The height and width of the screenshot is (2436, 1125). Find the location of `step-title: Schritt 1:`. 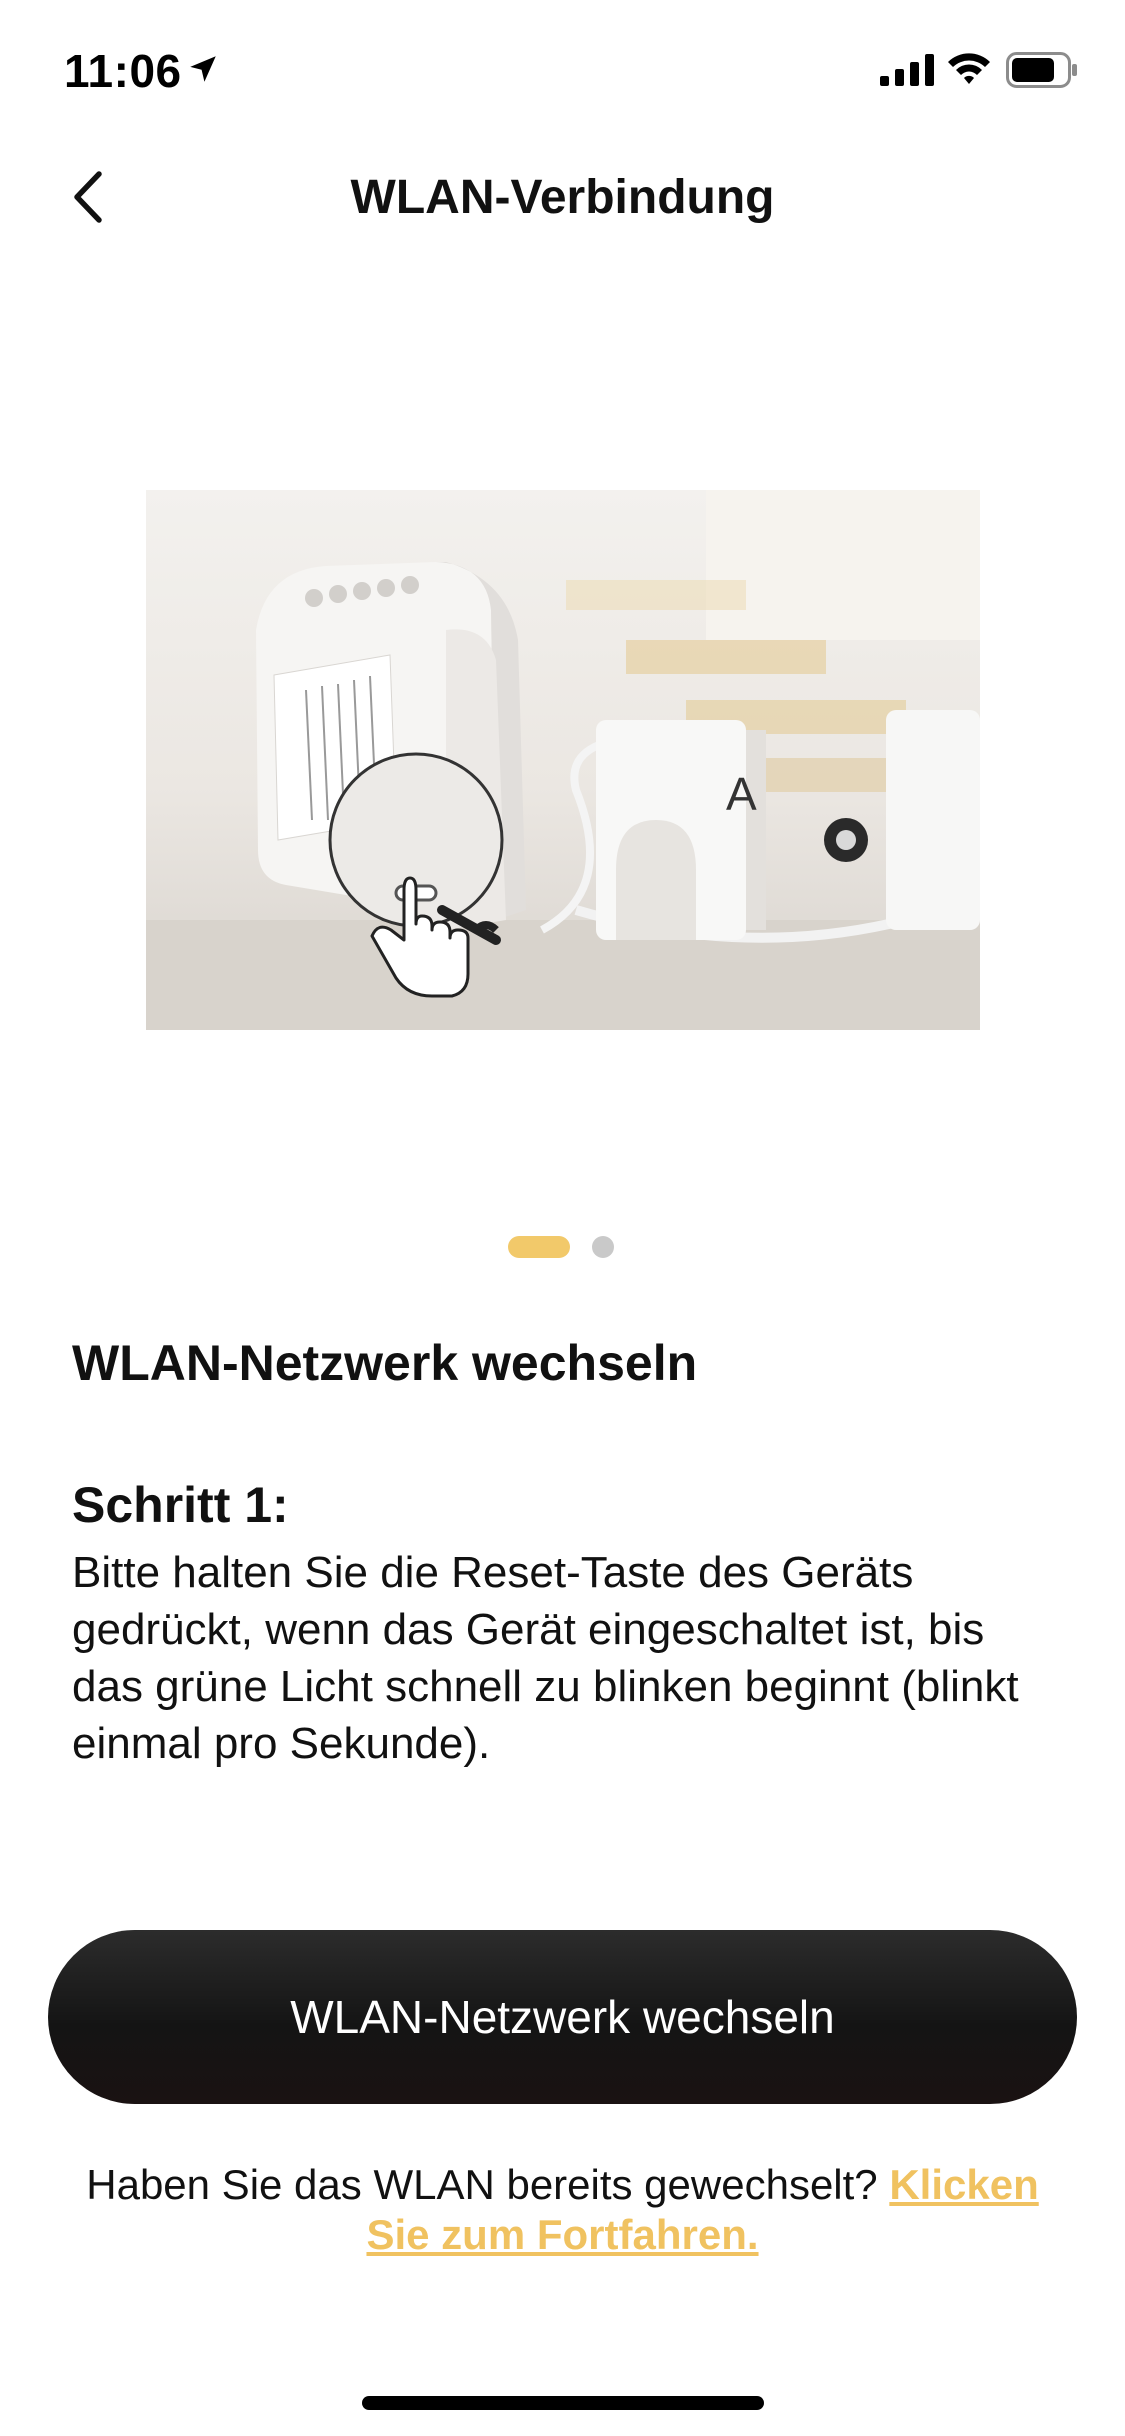

step-title: Schritt 1: is located at coordinates (180, 1505).